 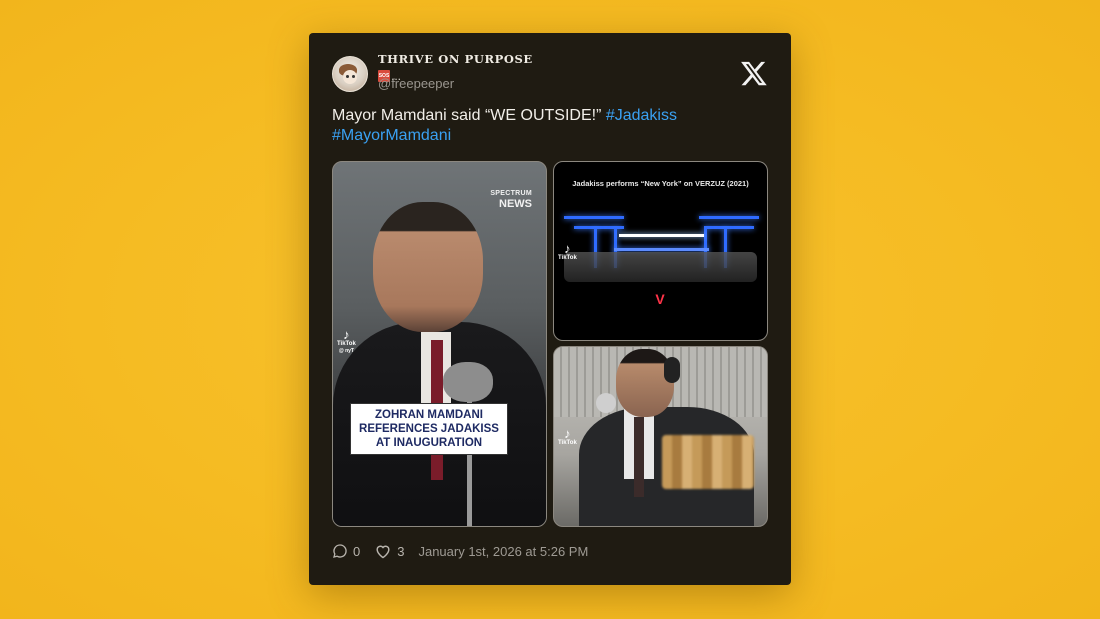 I want to click on tweet-actions: 0 3 January 1st, 2026 at 5:26 PM, so click(x=460, y=551).